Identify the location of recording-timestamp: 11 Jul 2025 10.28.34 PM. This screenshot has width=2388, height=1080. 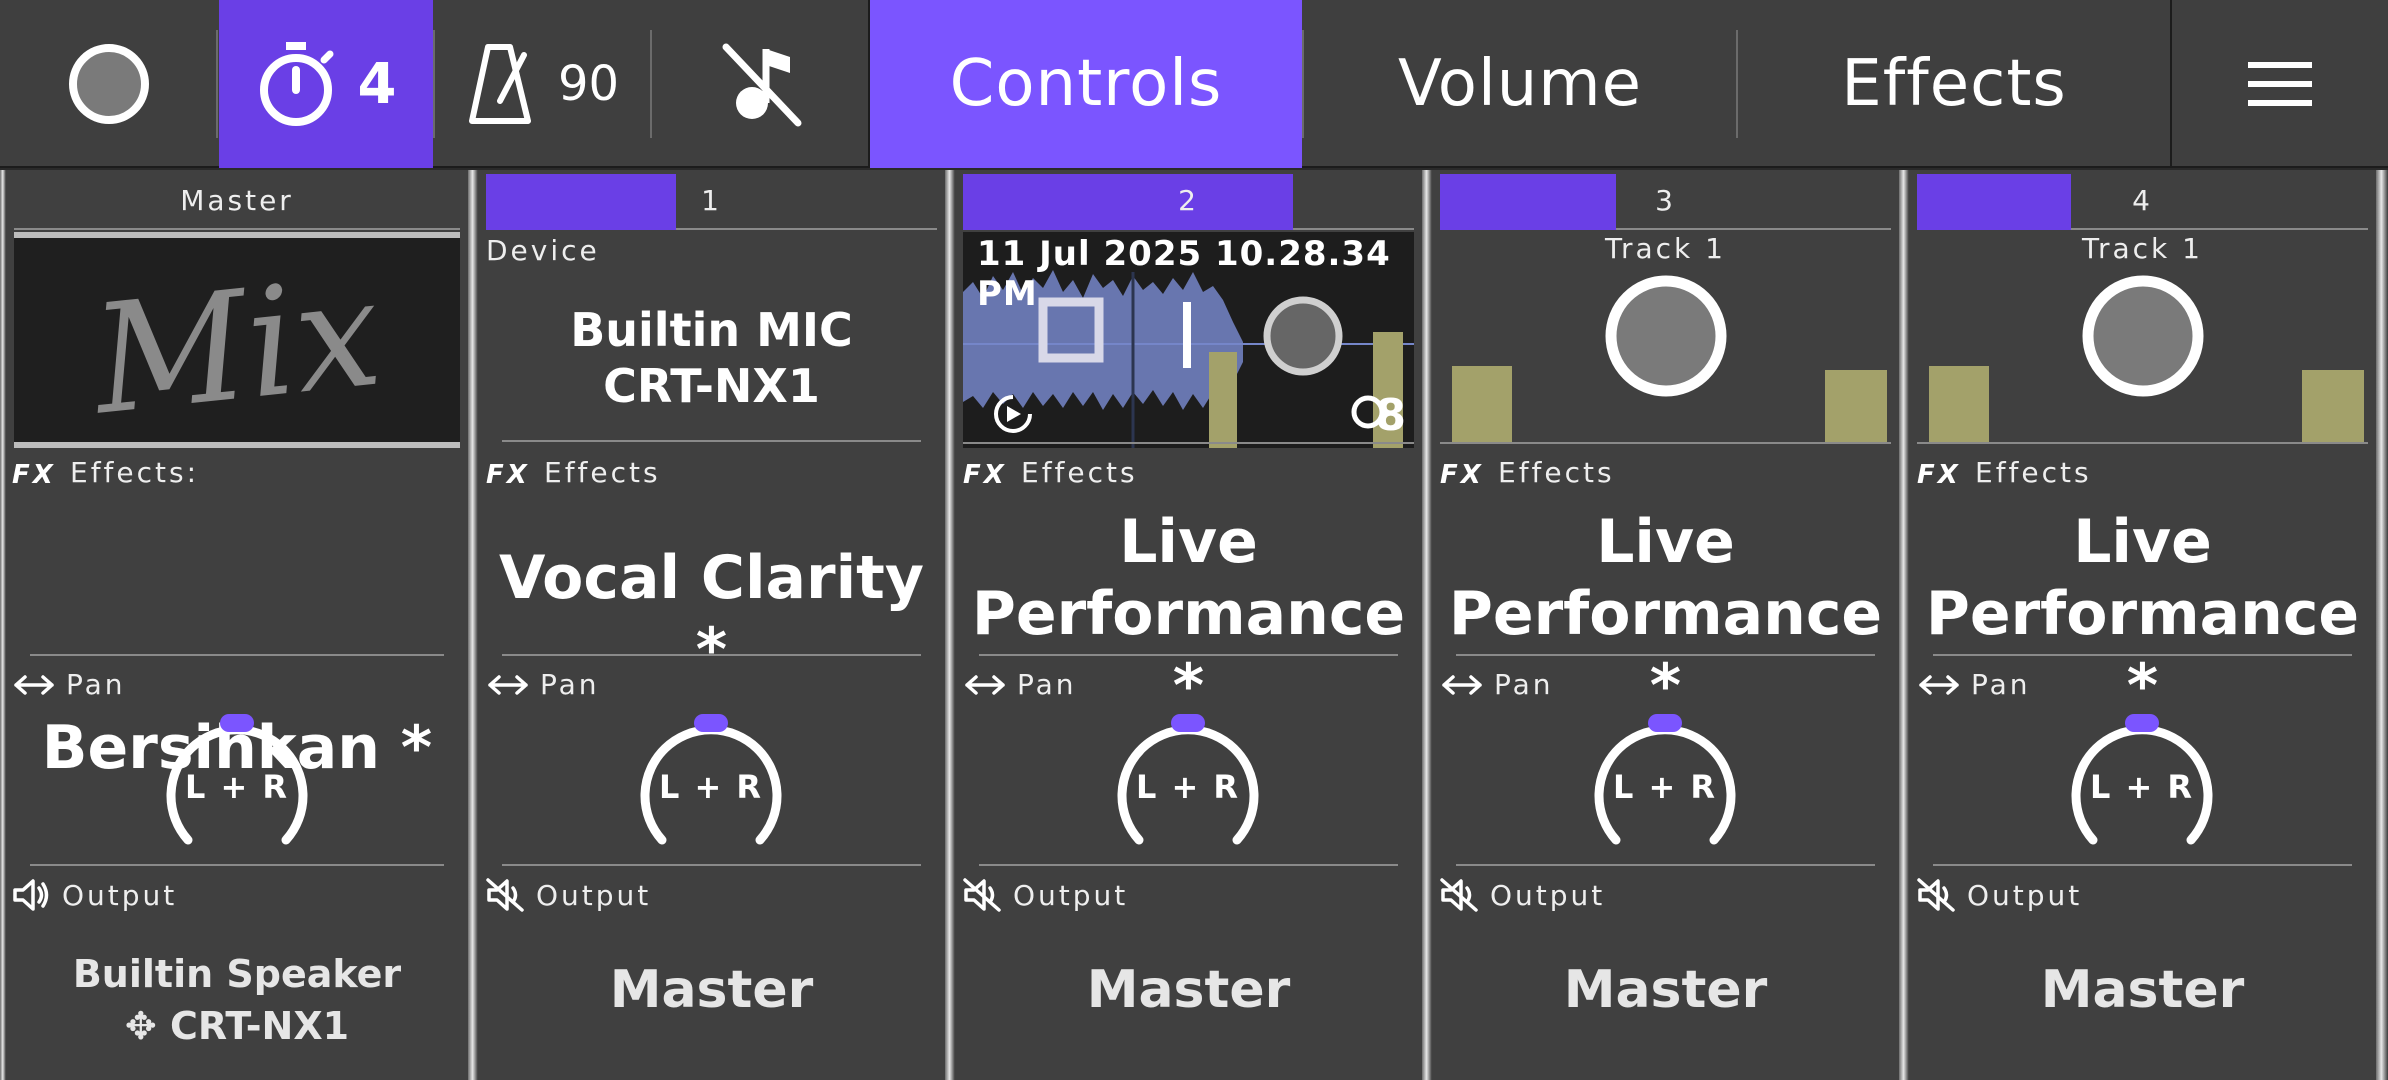
(1184, 274).